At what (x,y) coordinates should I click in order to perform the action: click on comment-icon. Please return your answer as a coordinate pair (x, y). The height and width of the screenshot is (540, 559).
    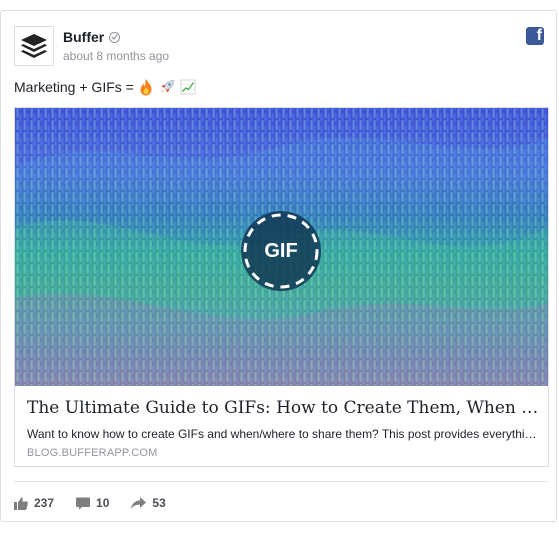
    Looking at the image, I should click on (83, 503).